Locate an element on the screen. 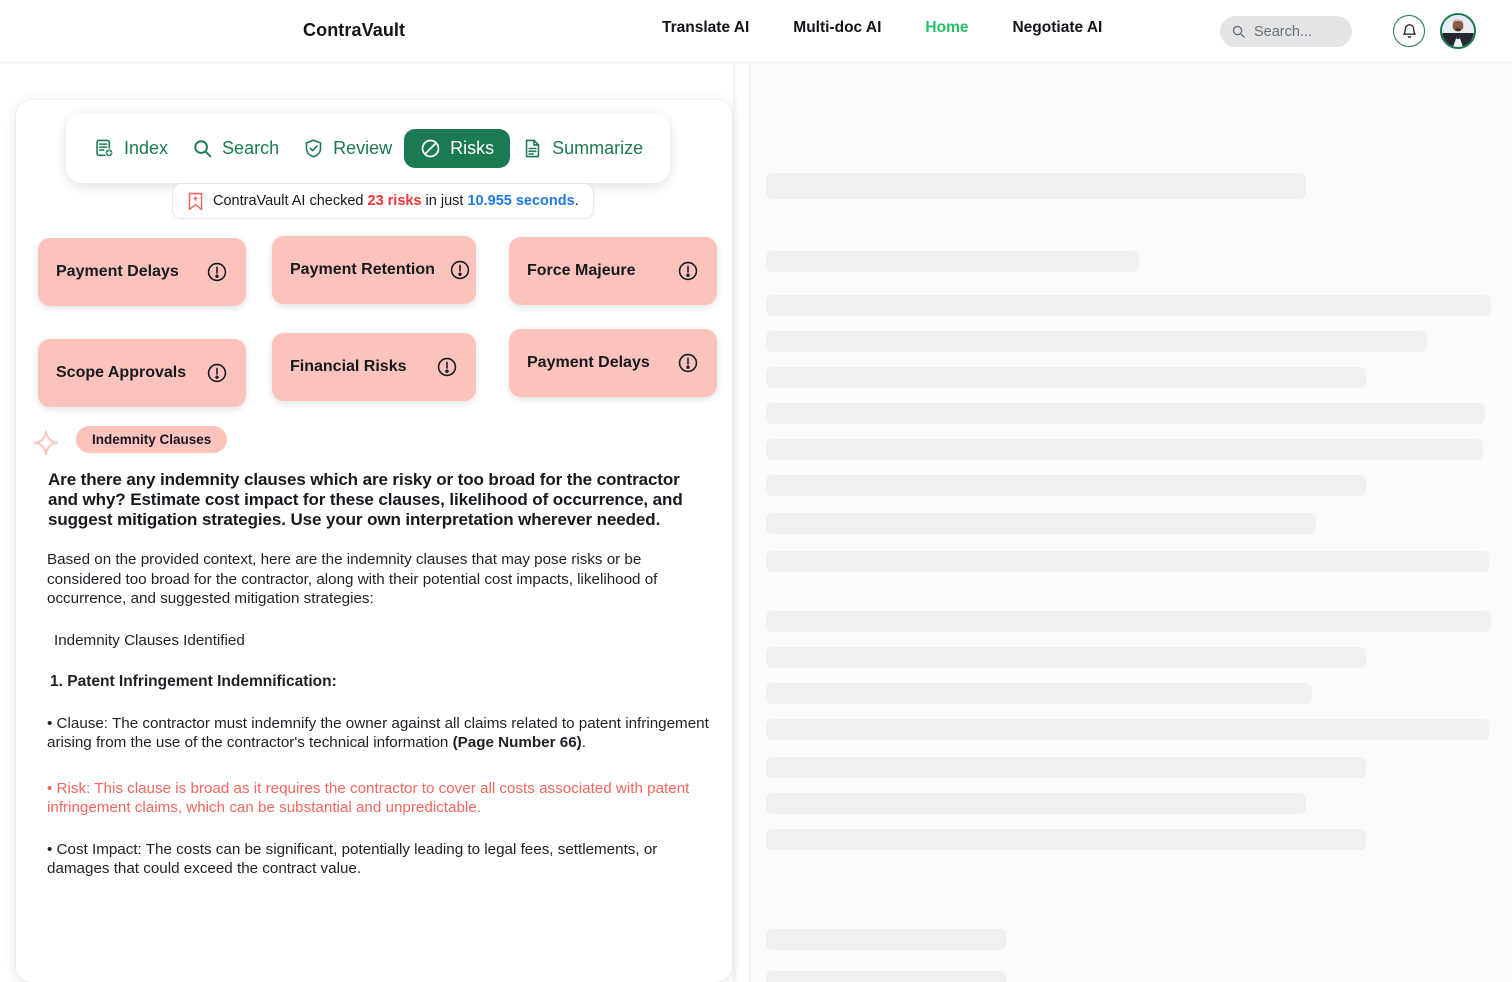 The height and width of the screenshot is (982, 1512). status-suffix: . is located at coordinates (576, 201).